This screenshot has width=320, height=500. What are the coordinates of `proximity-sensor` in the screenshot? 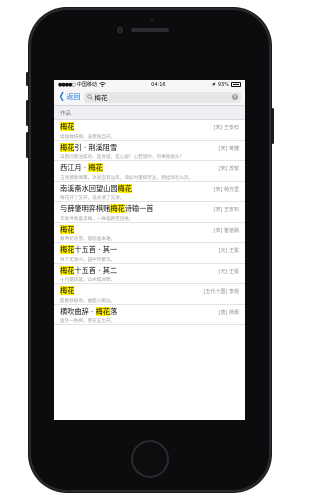 It's located at (152, 20).